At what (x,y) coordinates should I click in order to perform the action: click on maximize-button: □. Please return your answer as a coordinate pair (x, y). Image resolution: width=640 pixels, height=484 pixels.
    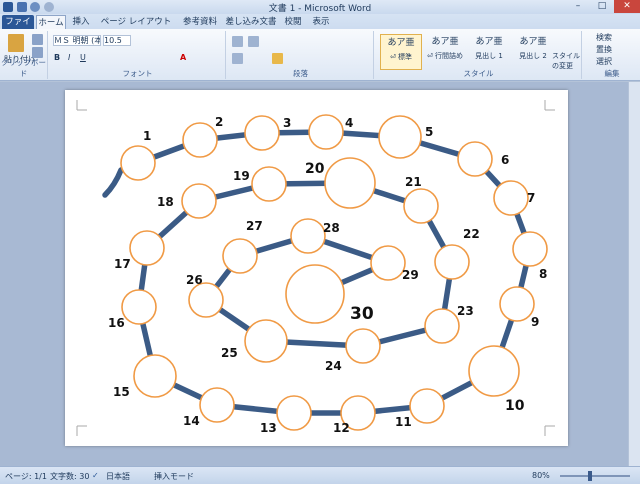
    Looking at the image, I should click on (602, 6).